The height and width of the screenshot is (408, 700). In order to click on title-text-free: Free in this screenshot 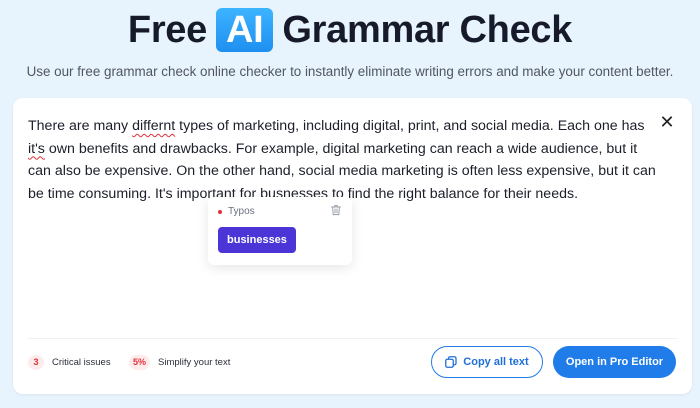, I will do `click(167, 29)`.